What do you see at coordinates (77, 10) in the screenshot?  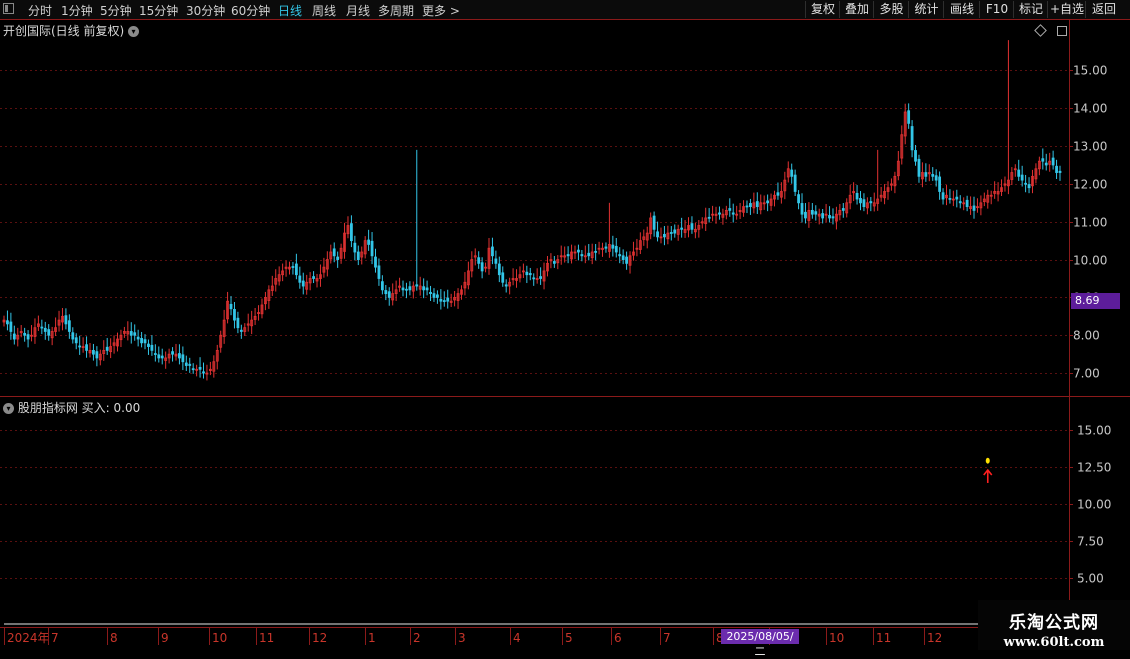 I see `period-tab-1: 1分钟` at bounding box center [77, 10].